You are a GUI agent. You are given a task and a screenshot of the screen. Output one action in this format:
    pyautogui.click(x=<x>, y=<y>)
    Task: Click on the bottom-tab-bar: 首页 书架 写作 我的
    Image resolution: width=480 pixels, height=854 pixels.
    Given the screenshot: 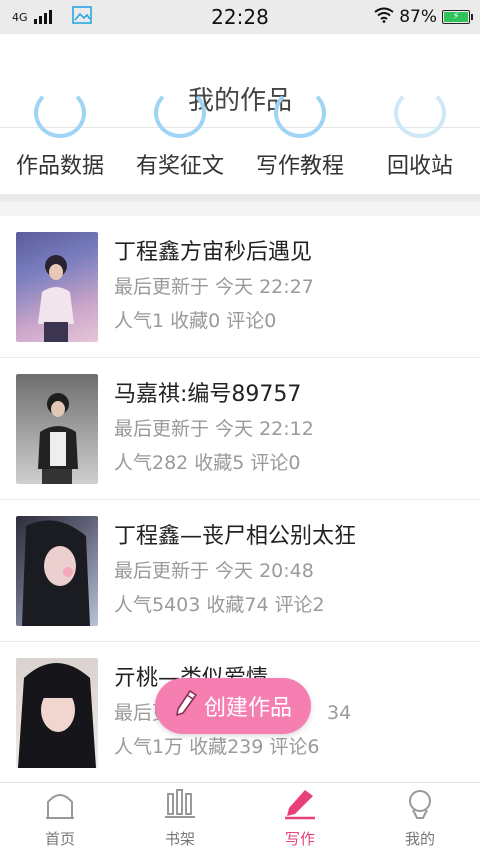 What is the action you would take?
    pyautogui.click(x=240, y=818)
    